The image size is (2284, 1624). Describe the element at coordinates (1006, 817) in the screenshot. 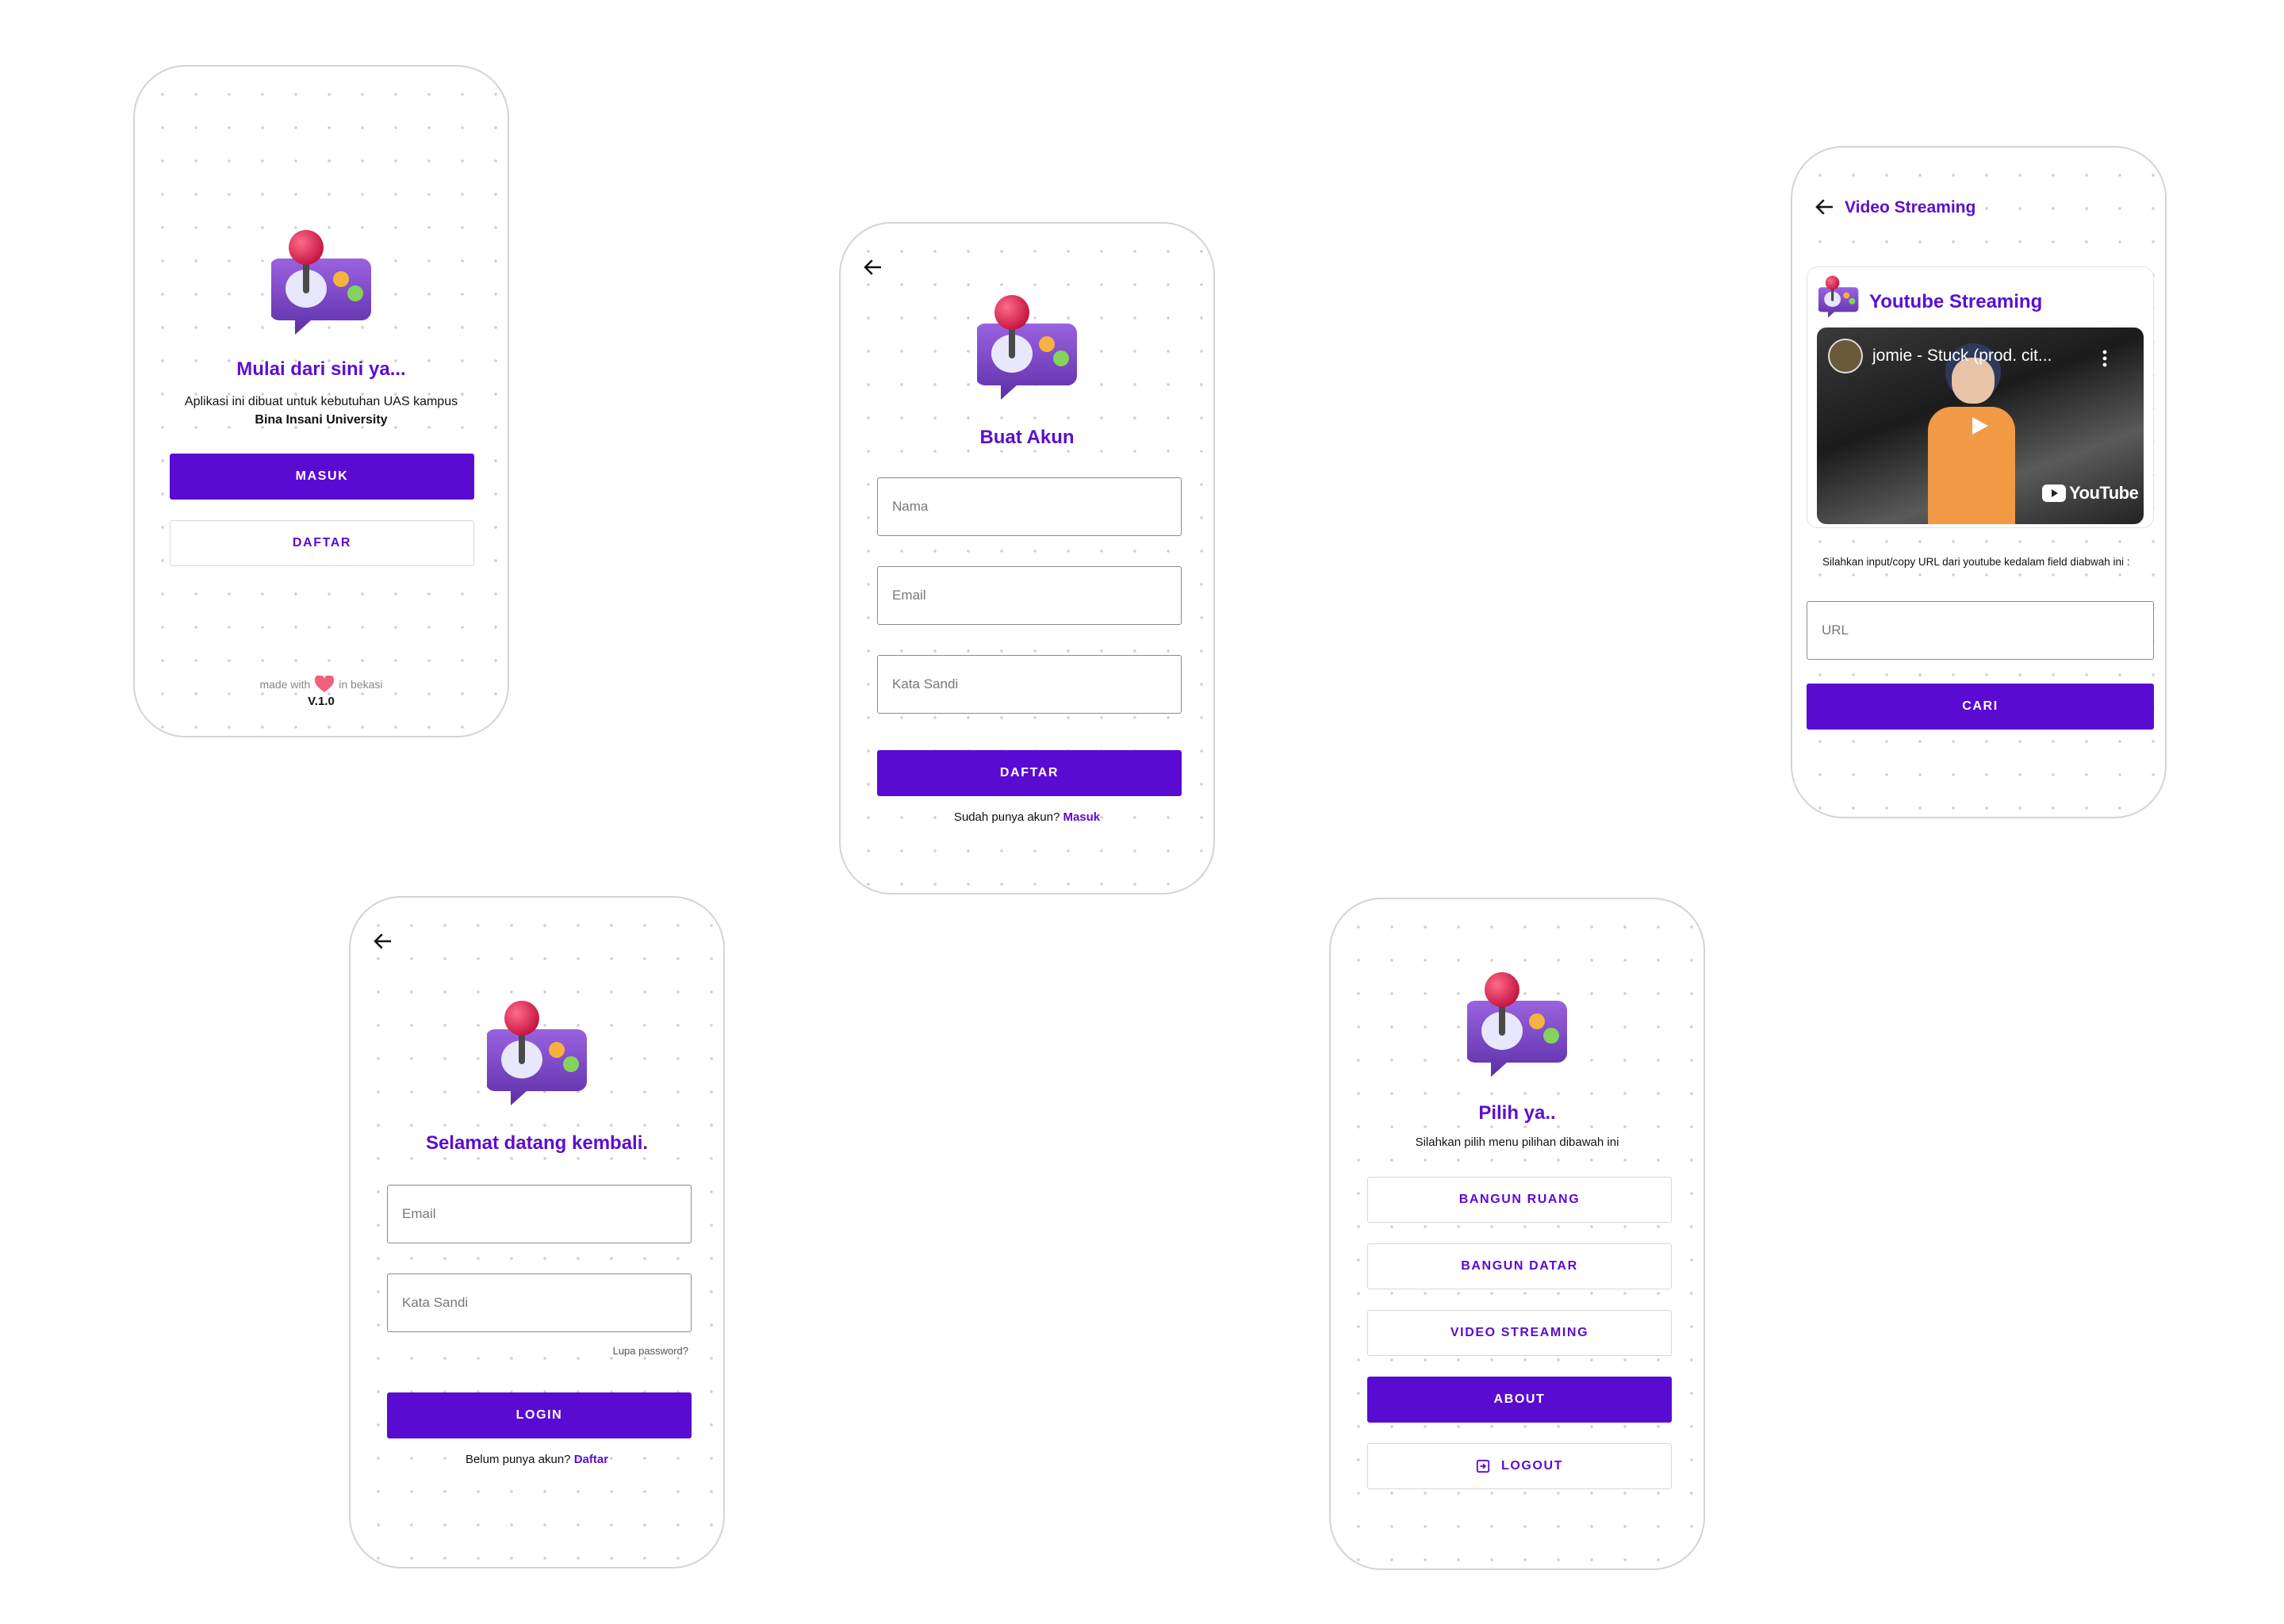

I see `have-account-text: Sudah punya akun?` at that location.